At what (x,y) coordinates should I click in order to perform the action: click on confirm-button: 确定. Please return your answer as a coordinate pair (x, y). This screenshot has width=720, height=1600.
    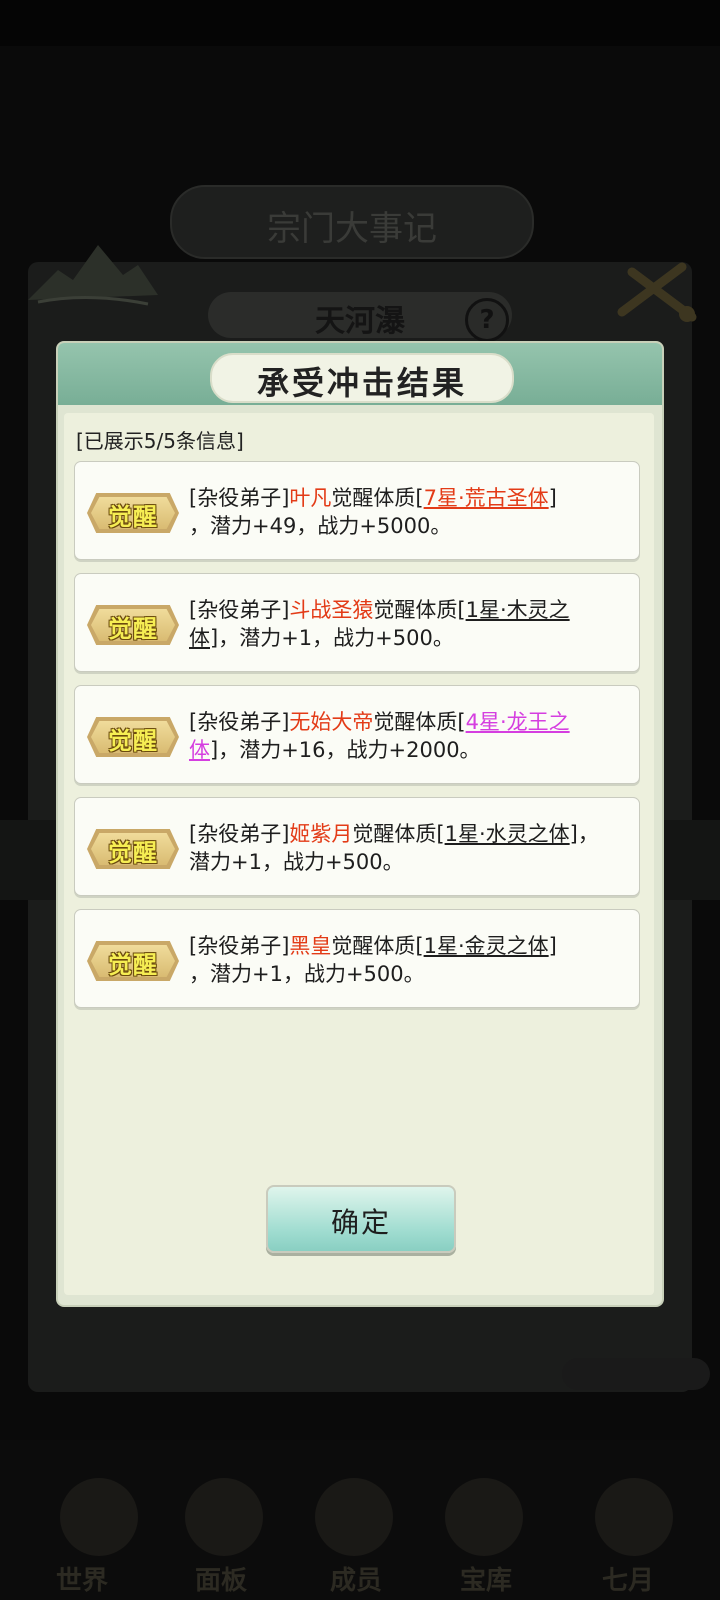
    Looking at the image, I should click on (361, 1219).